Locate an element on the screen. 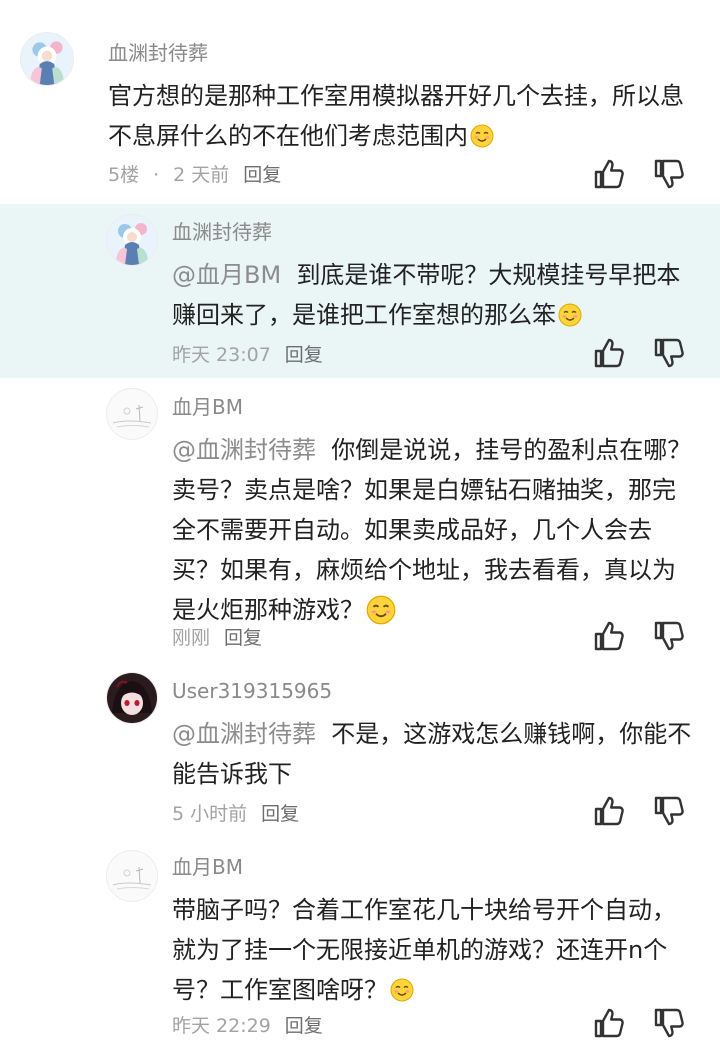 The image size is (720, 1043). comment-text: 官方想的是那种工作室用模拟器开好几个去挂，所以息不息屏什么的不在他们考虑范围内 is located at coordinates (401, 116).